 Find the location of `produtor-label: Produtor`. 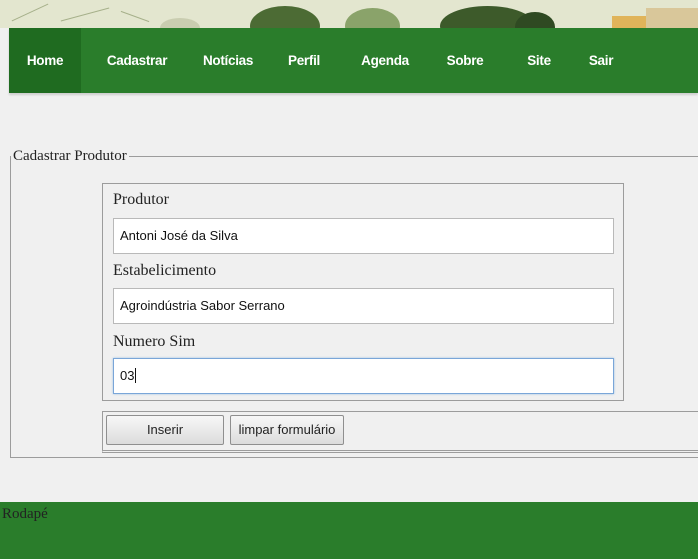

produtor-label: Produtor is located at coordinates (141, 199).